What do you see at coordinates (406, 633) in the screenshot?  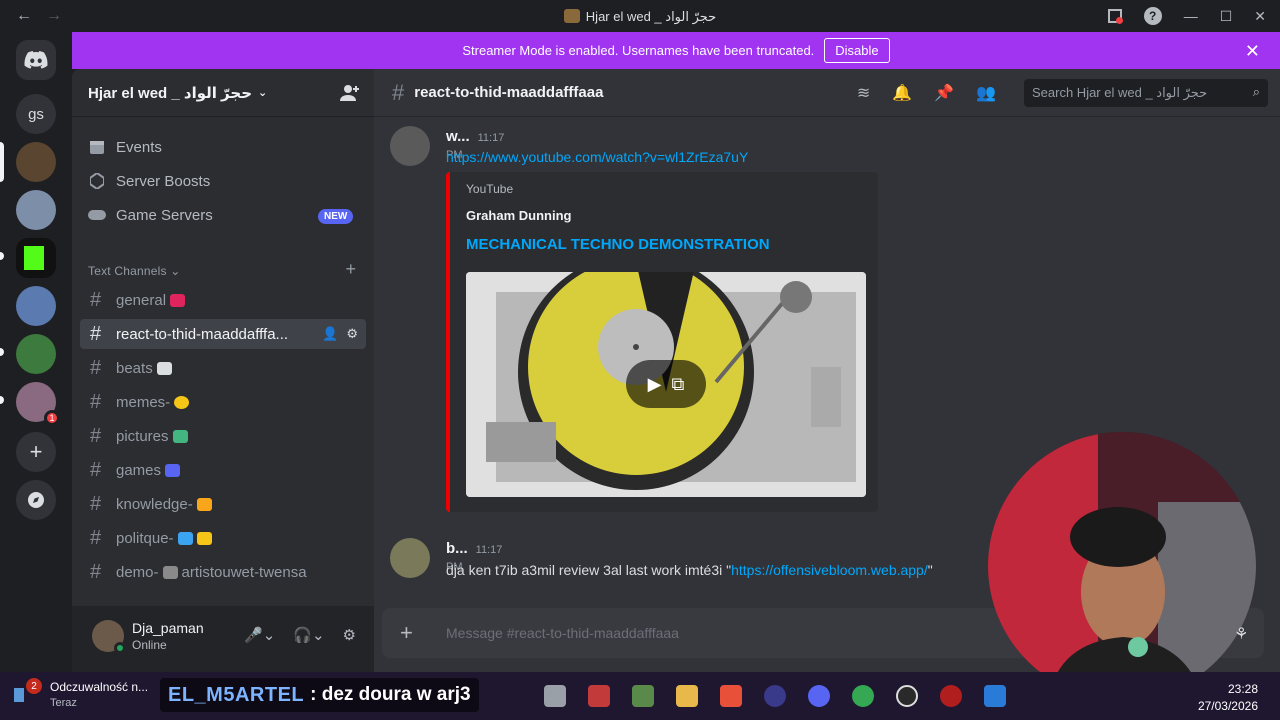 I see `attach-plus-icon: +` at bounding box center [406, 633].